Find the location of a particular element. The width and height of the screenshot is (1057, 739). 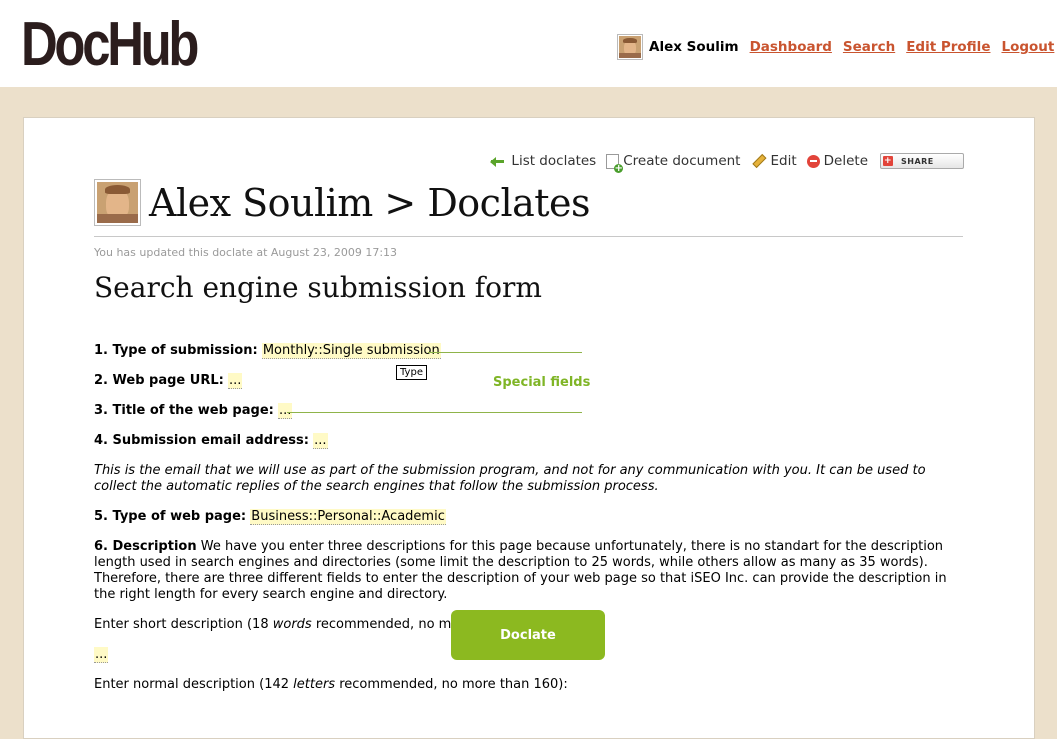

type-of-web-page-field: Business::Personal::Academic is located at coordinates (348, 517).